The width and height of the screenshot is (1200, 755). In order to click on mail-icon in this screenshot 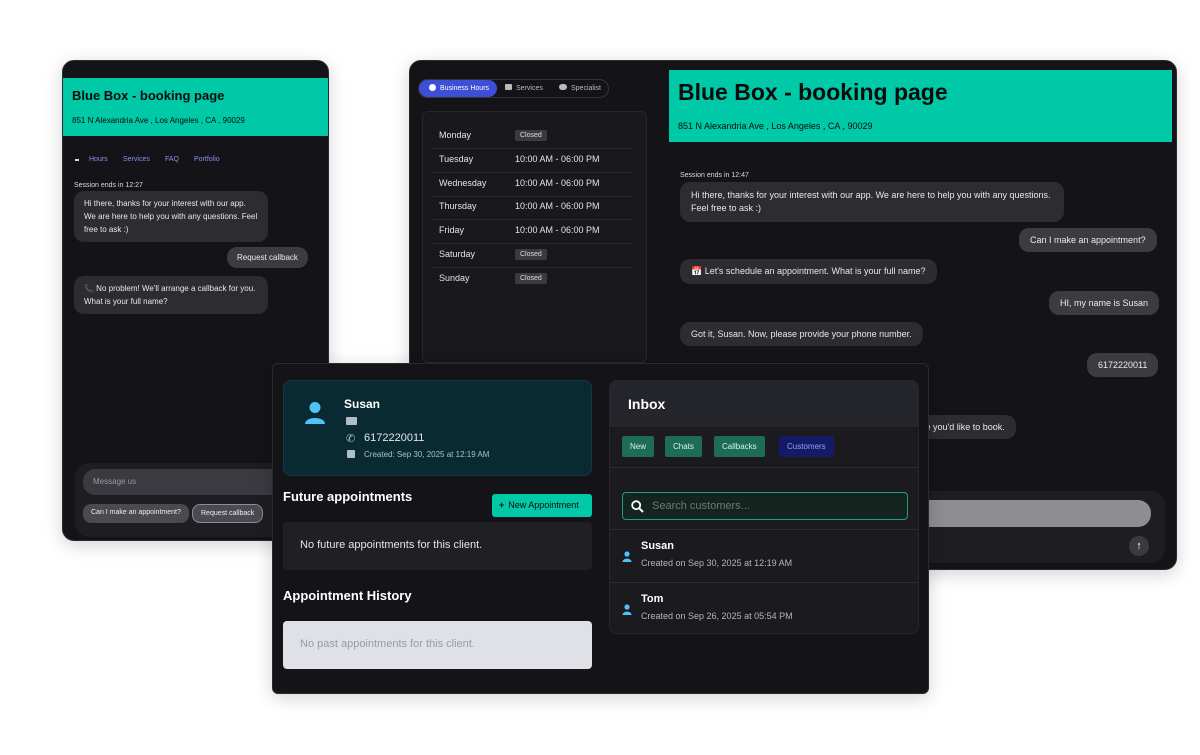, I will do `click(351, 421)`.